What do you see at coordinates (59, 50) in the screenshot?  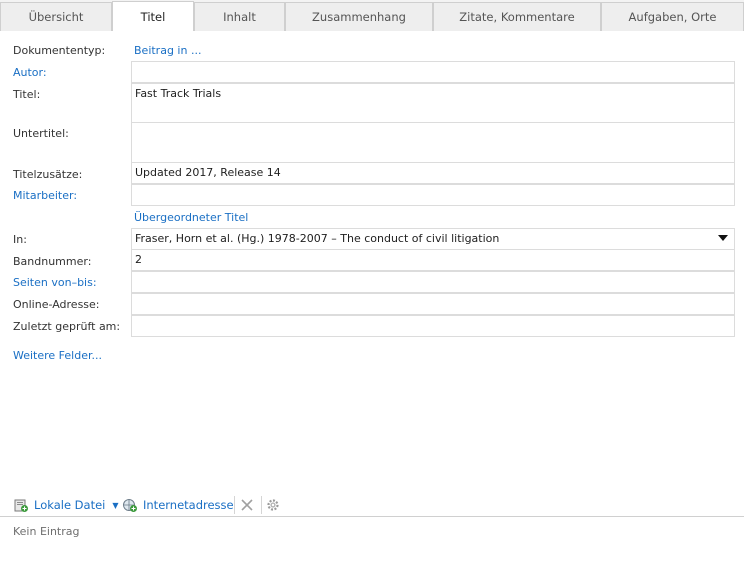 I see `doctype-label: Dokumententyp:` at bounding box center [59, 50].